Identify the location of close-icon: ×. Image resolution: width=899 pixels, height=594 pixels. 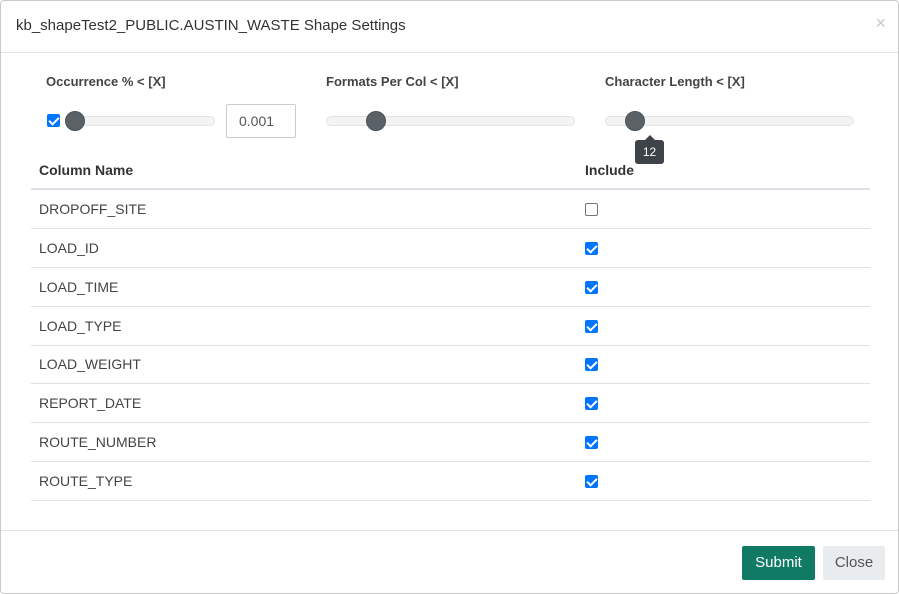
(880, 23).